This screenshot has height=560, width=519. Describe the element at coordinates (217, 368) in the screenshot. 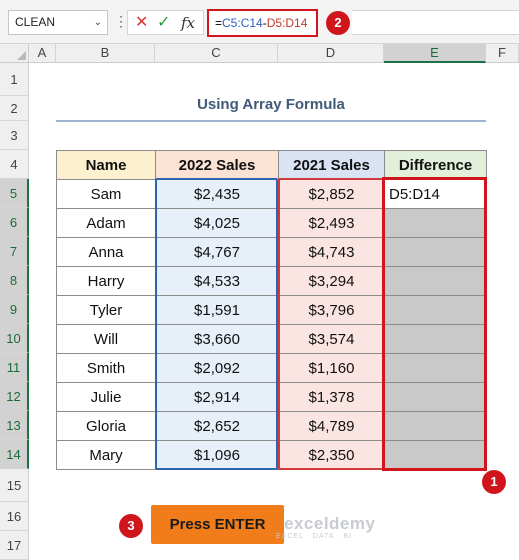

I see `sales-2022-cell: $2,092` at that location.